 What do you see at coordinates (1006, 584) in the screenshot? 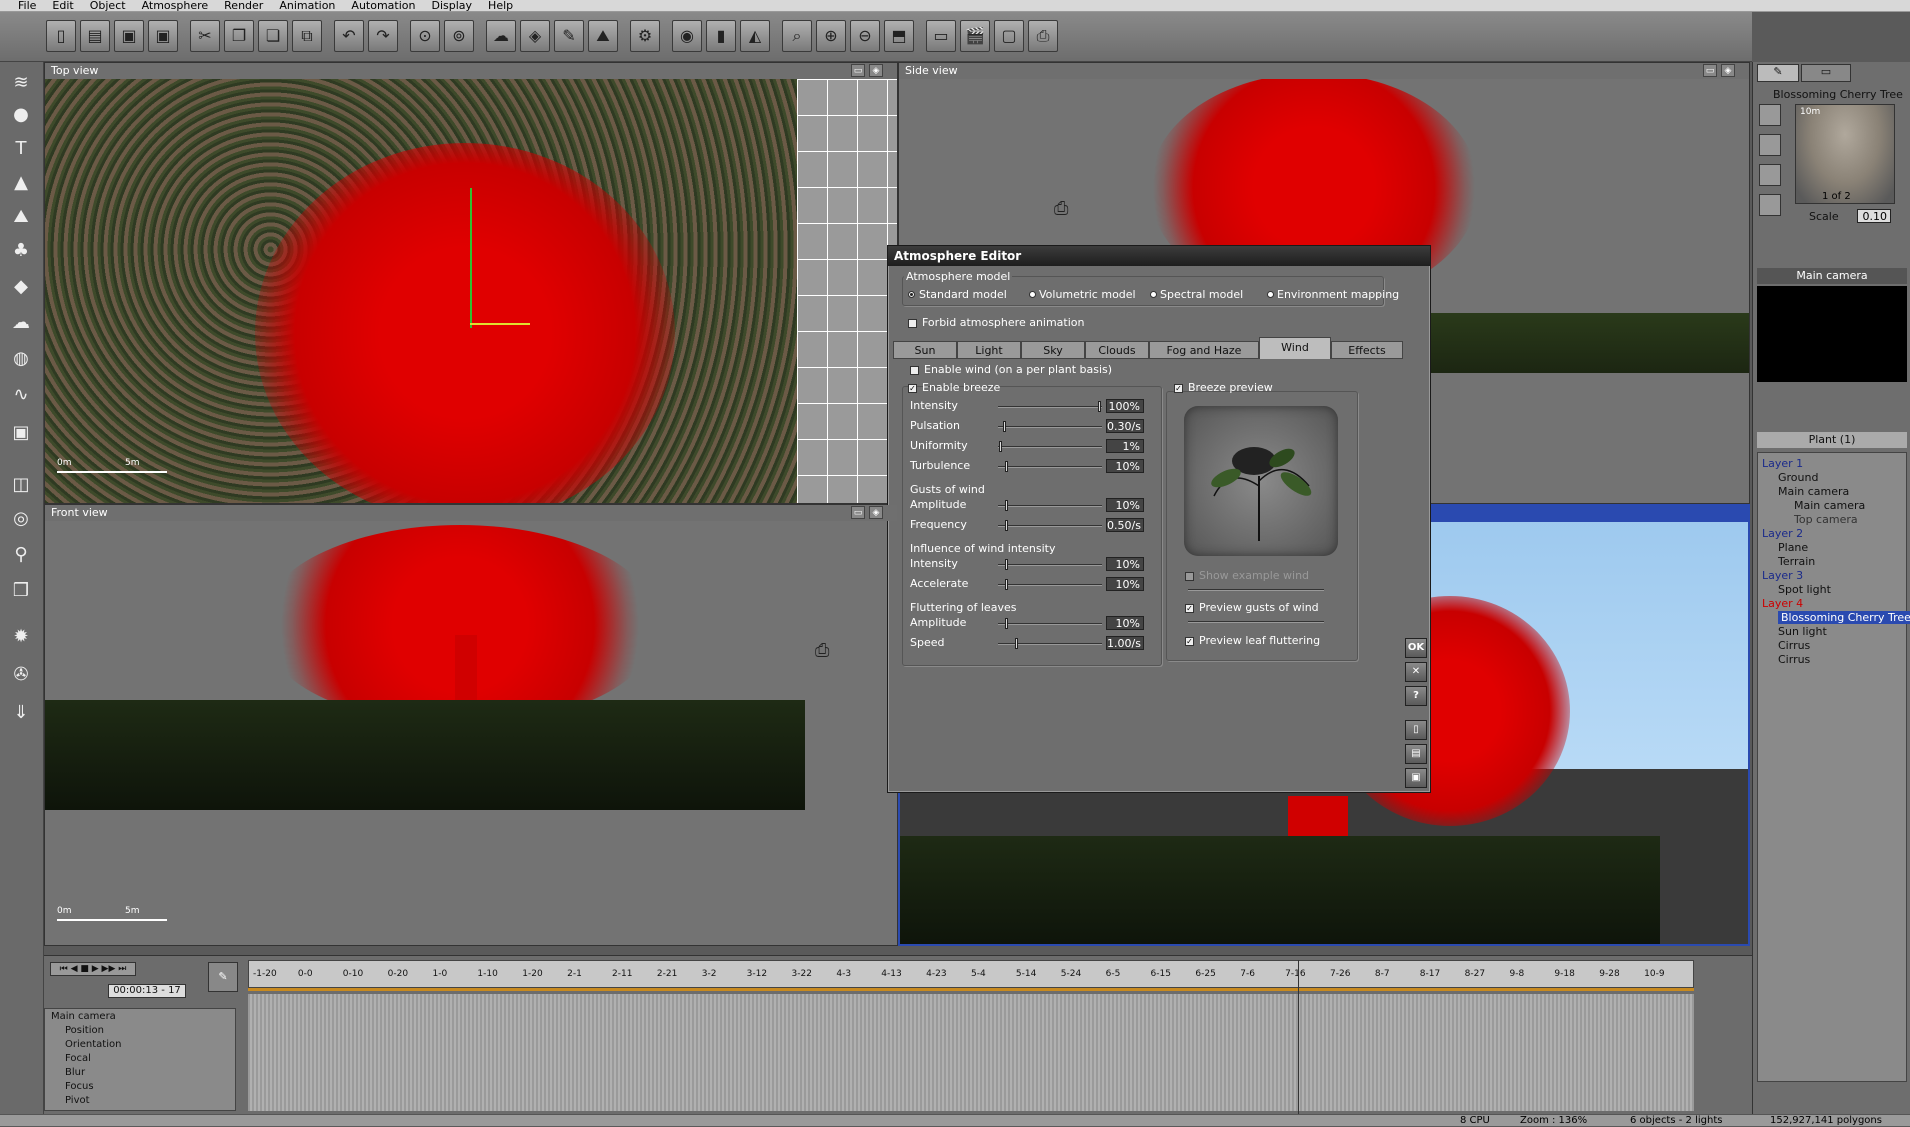
I see `influence-accelerate-slider-knob` at bounding box center [1006, 584].